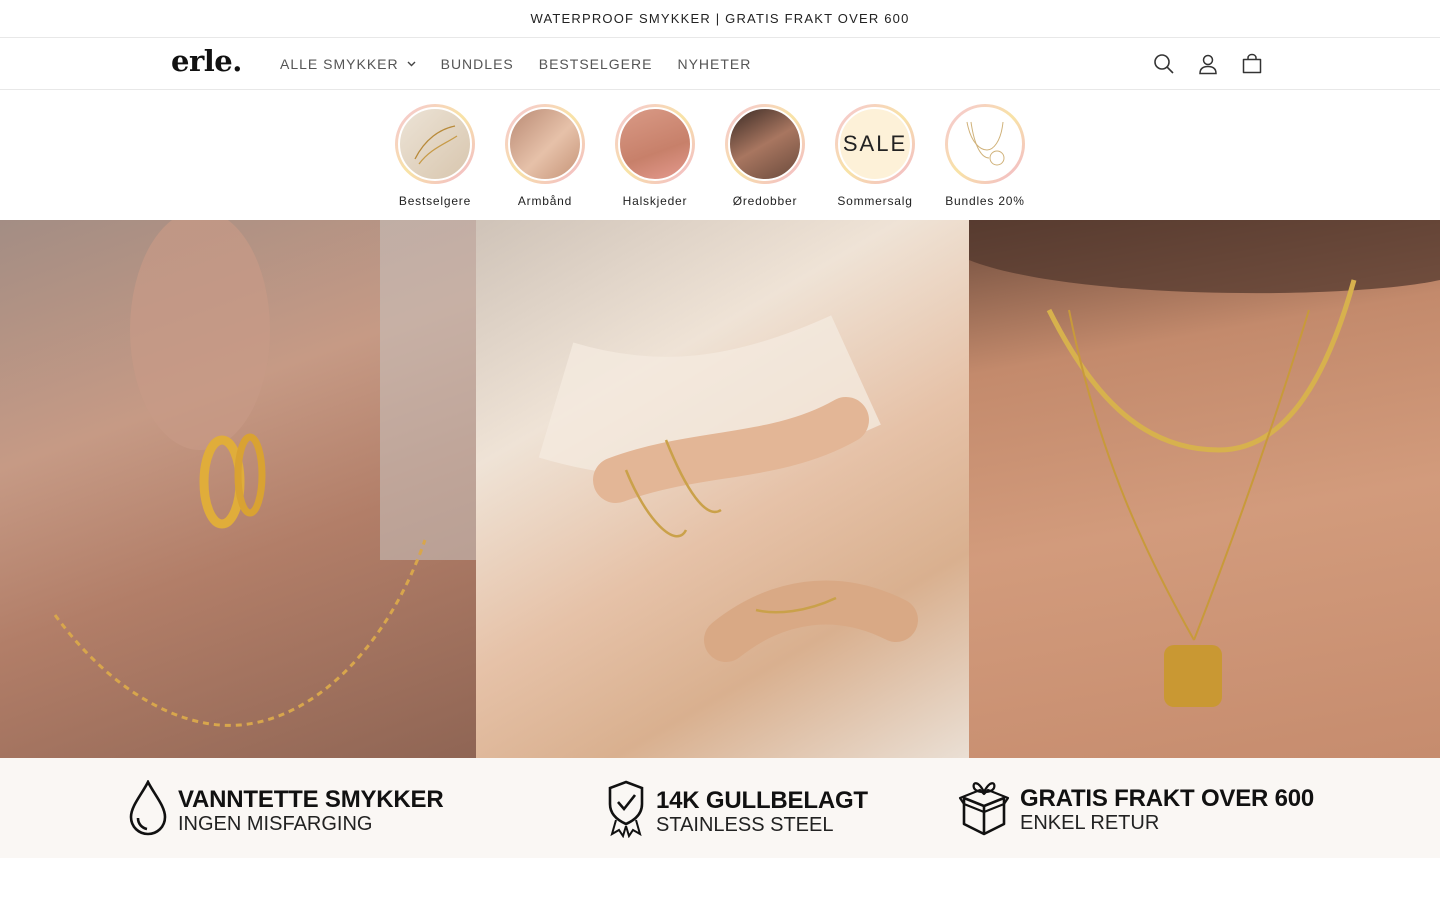 The height and width of the screenshot is (900, 1440). What do you see at coordinates (984, 809) in the screenshot?
I see `gift-box-icon` at bounding box center [984, 809].